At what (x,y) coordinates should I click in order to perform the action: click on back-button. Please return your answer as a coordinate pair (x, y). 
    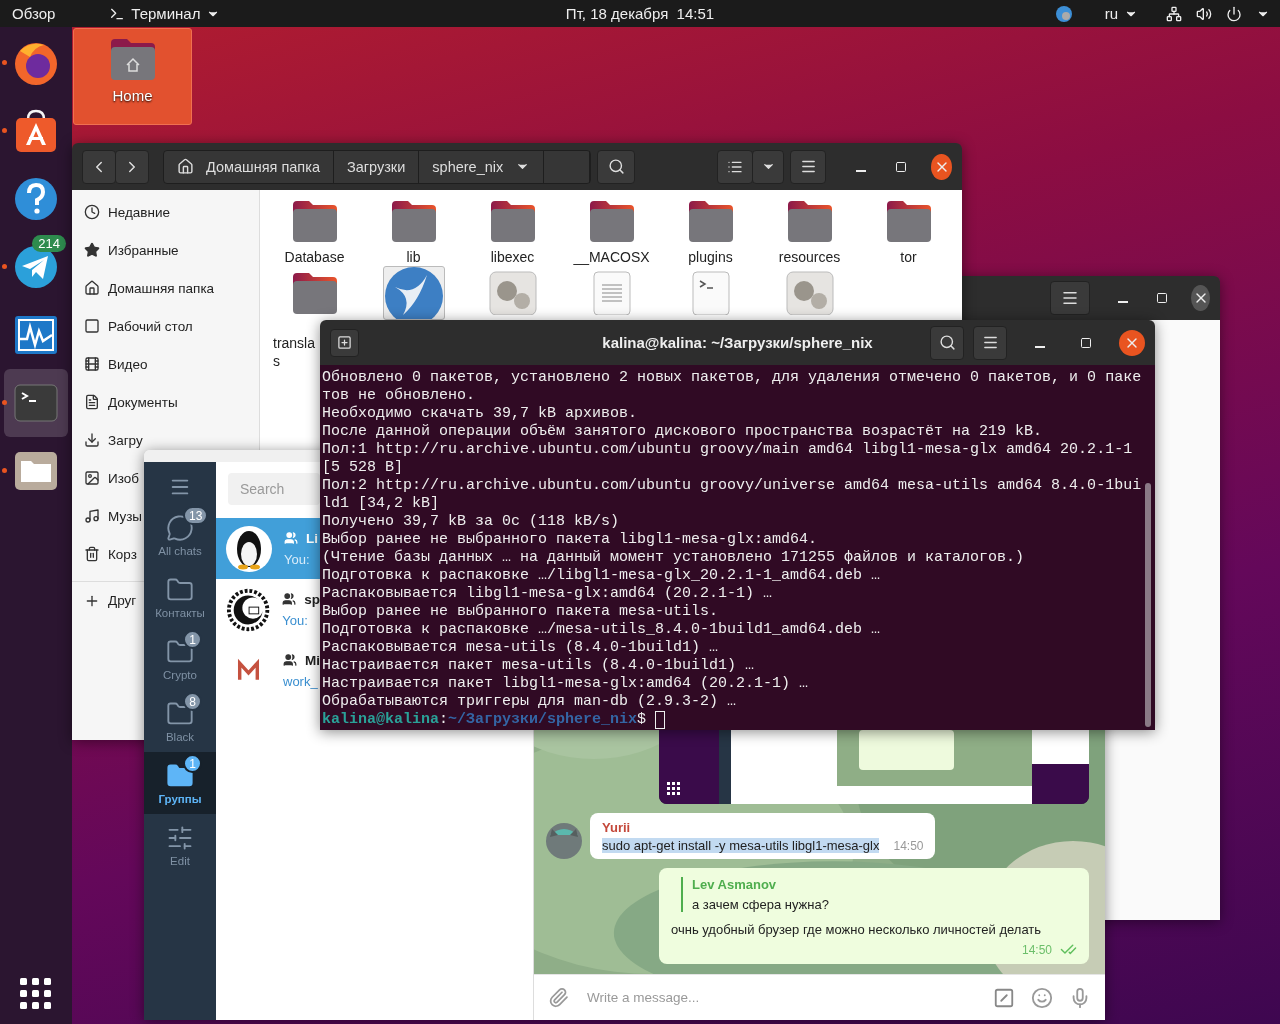
    Looking at the image, I should click on (99, 166).